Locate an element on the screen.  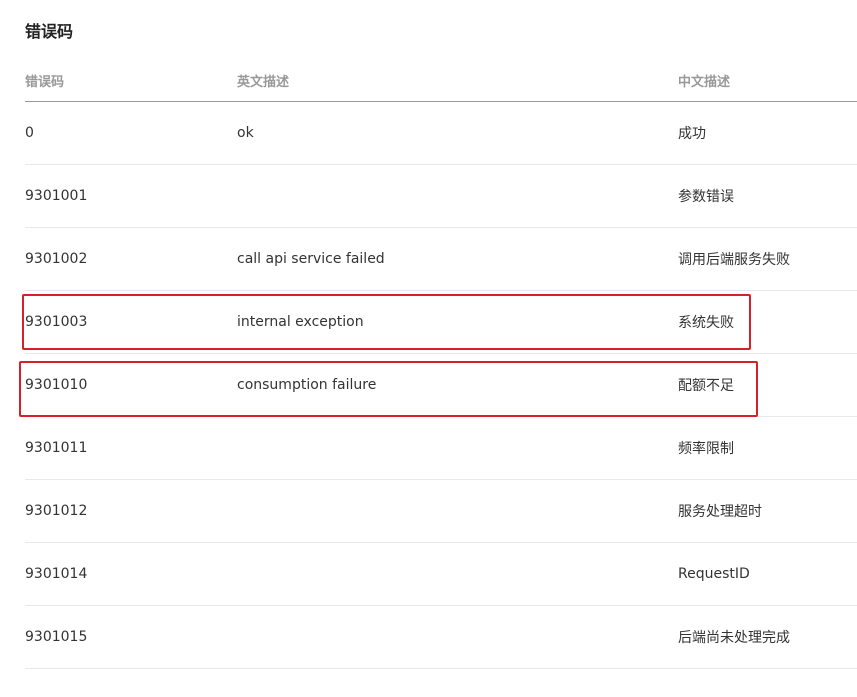
cell-chinese-description: 调用后端服务失败 is located at coordinates (767, 259).